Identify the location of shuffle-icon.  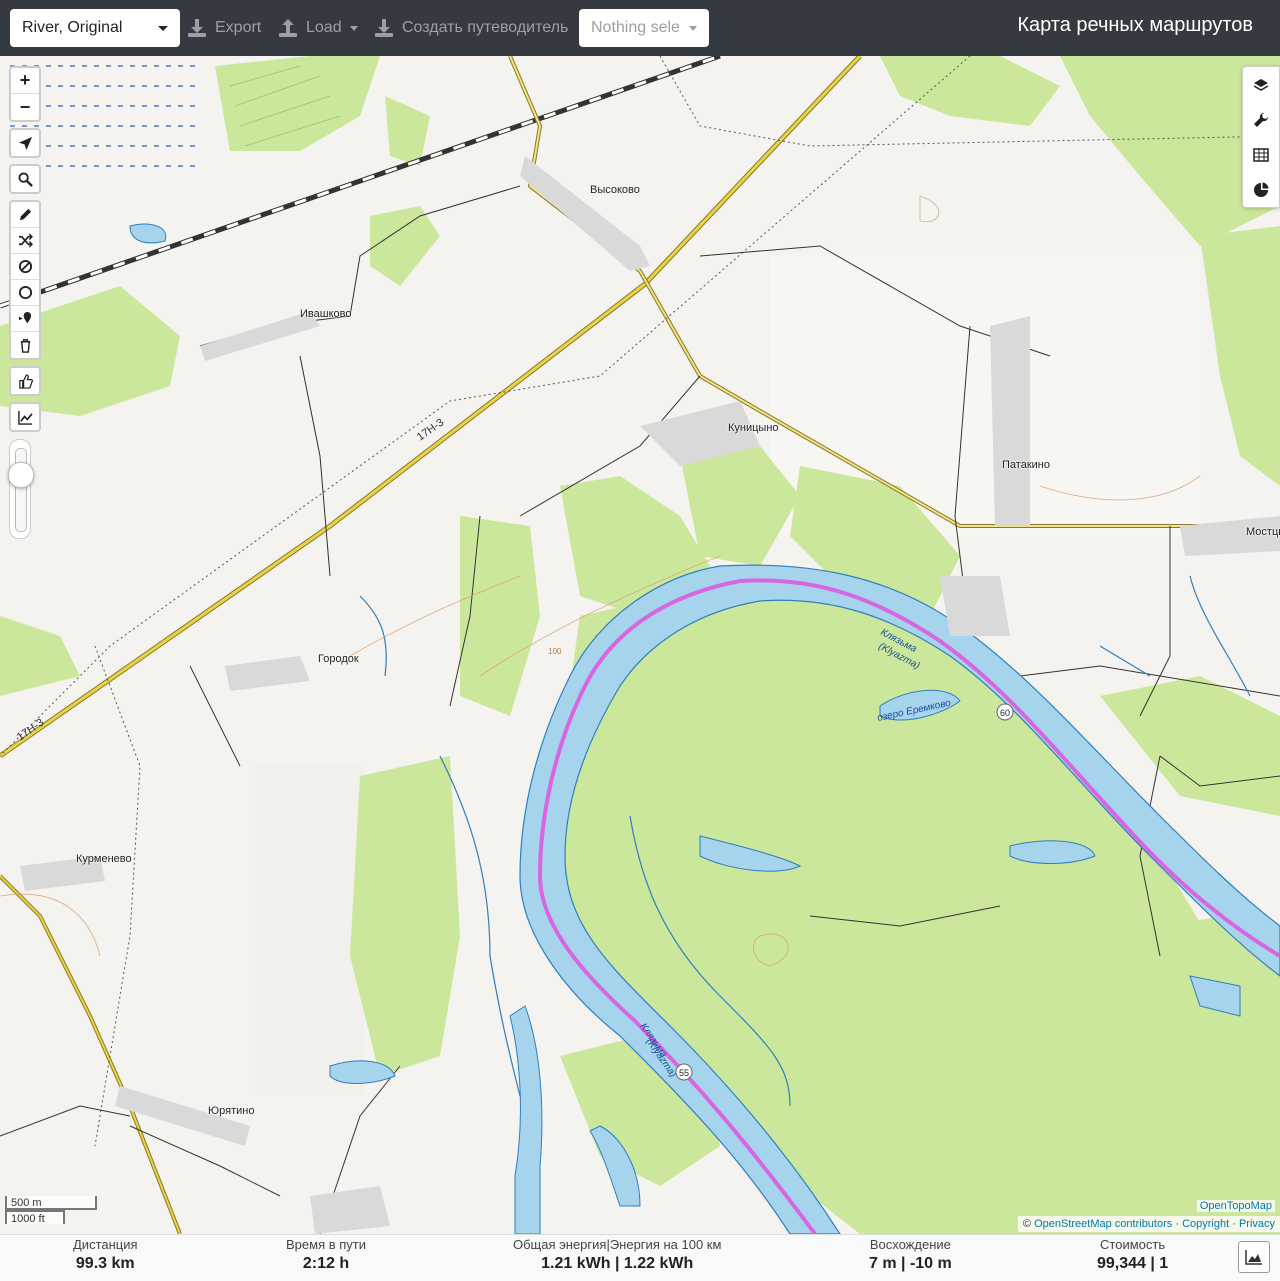
(25, 240).